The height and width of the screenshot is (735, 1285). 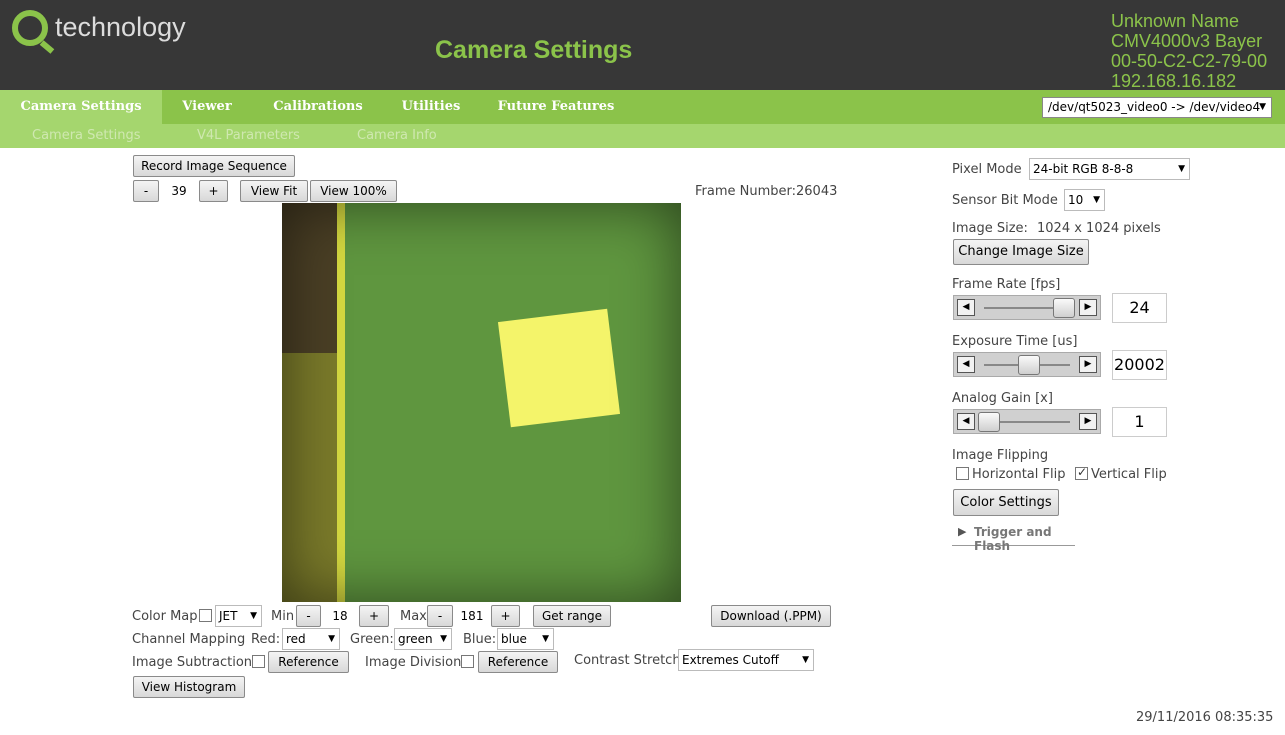 What do you see at coordinates (415, 639) in the screenshot?
I see `green-channel-value: green` at bounding box center [415, 639].